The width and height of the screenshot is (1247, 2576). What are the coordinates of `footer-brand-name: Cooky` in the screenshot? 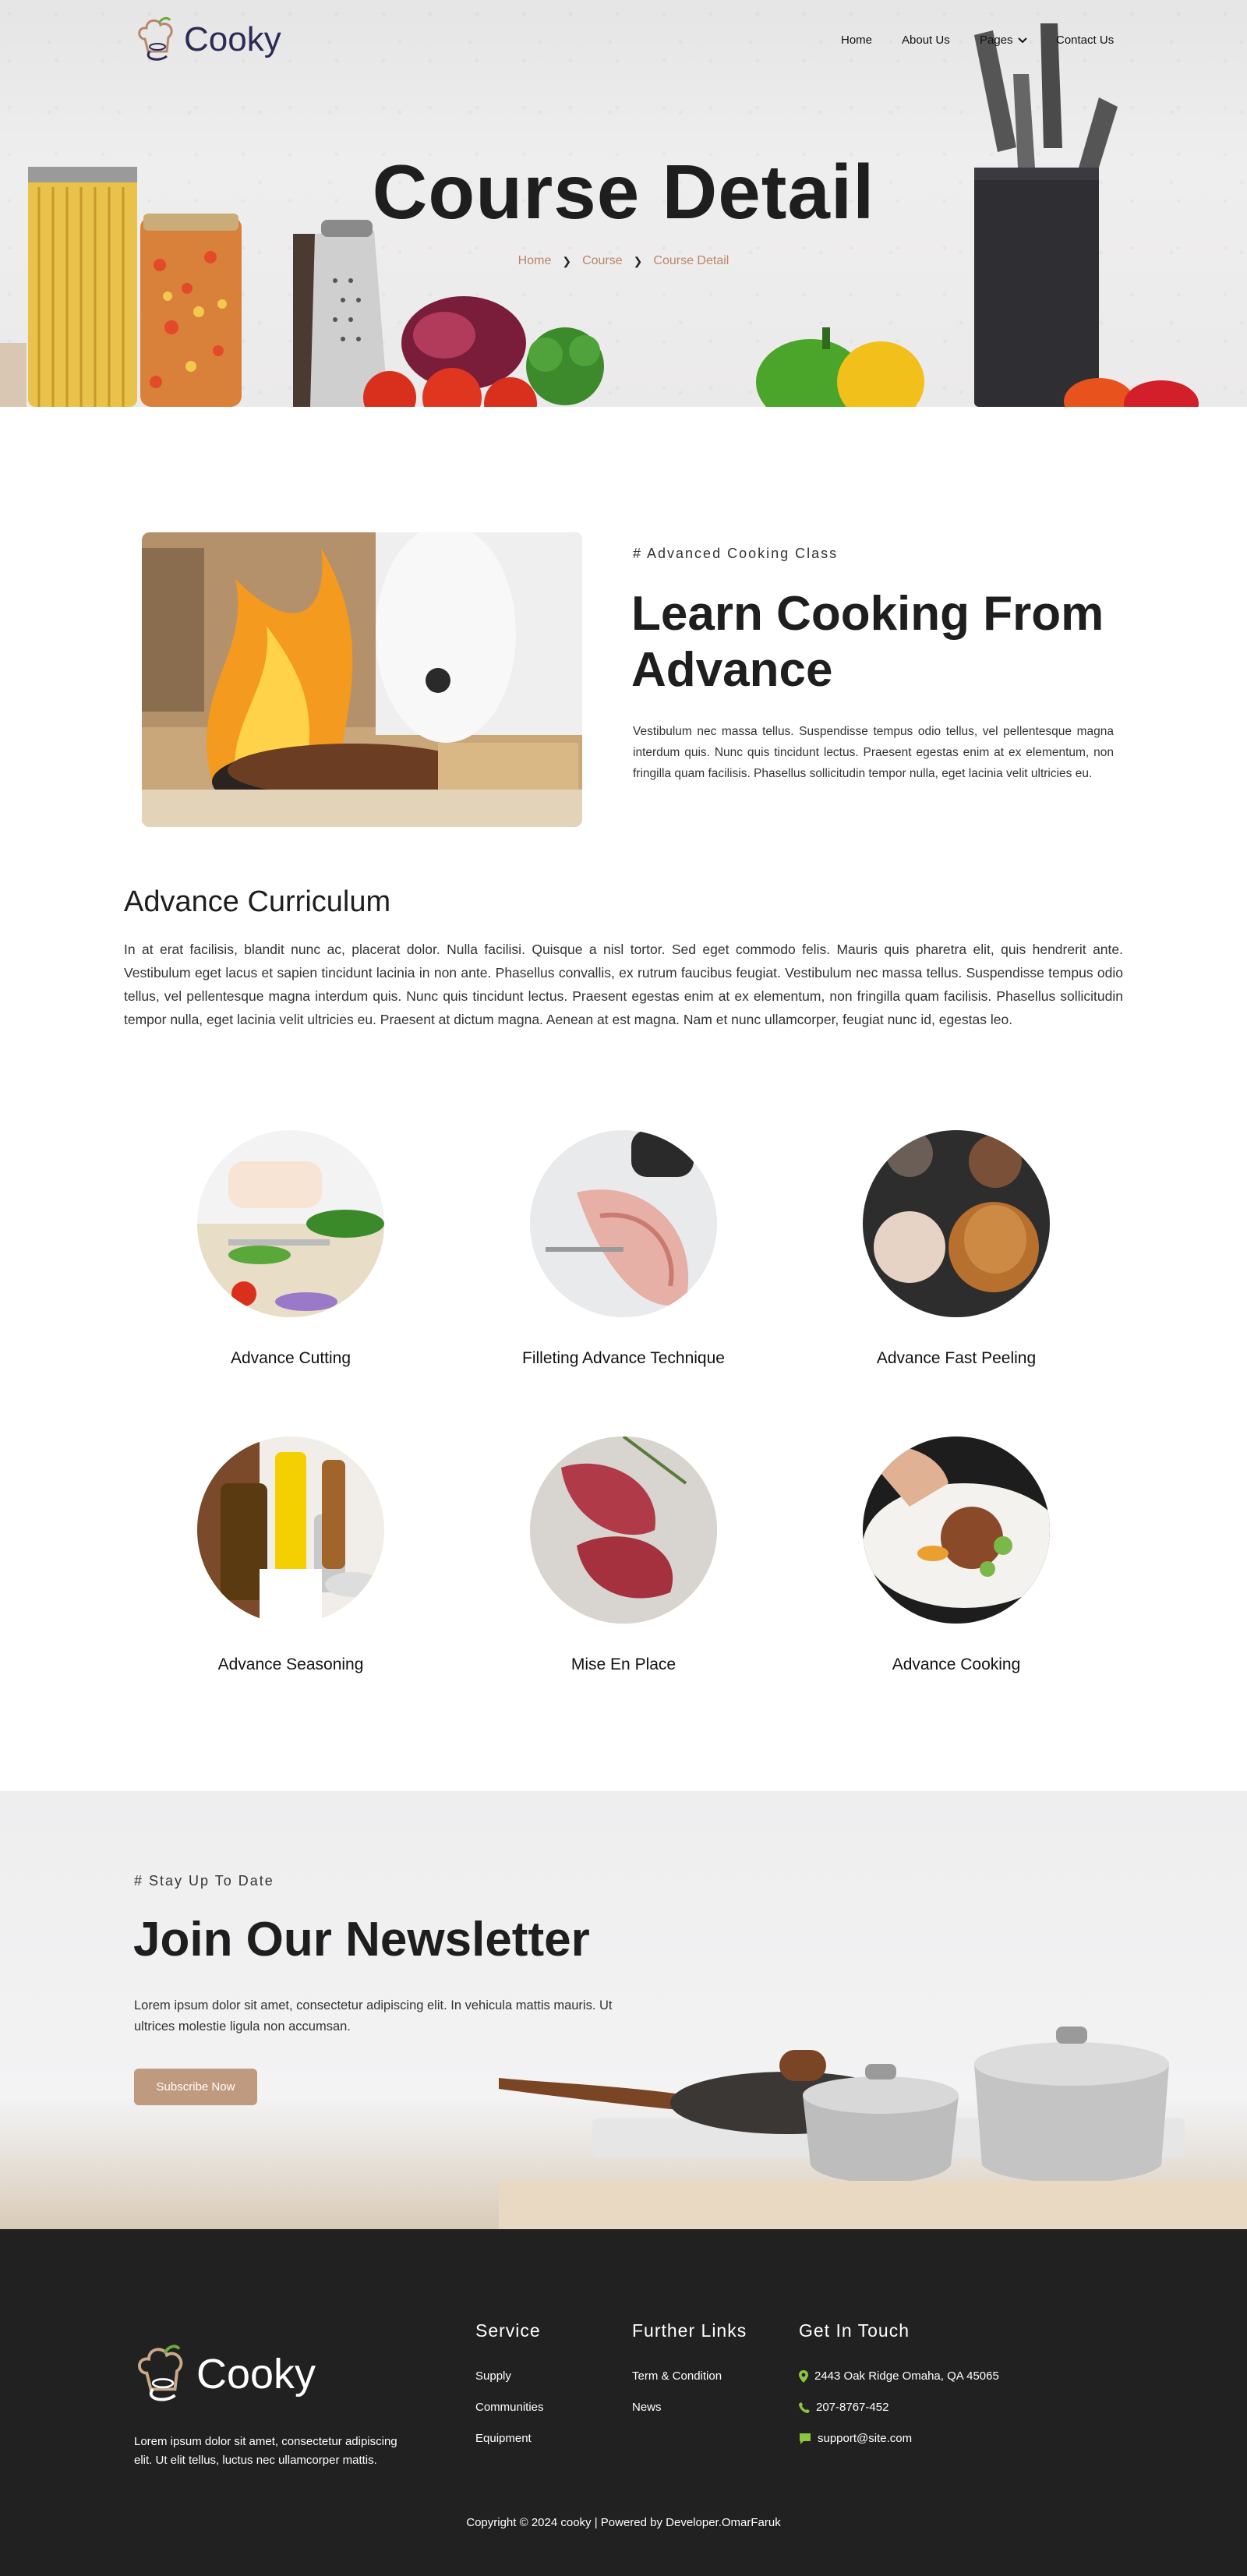 It's located at (256, 2374).